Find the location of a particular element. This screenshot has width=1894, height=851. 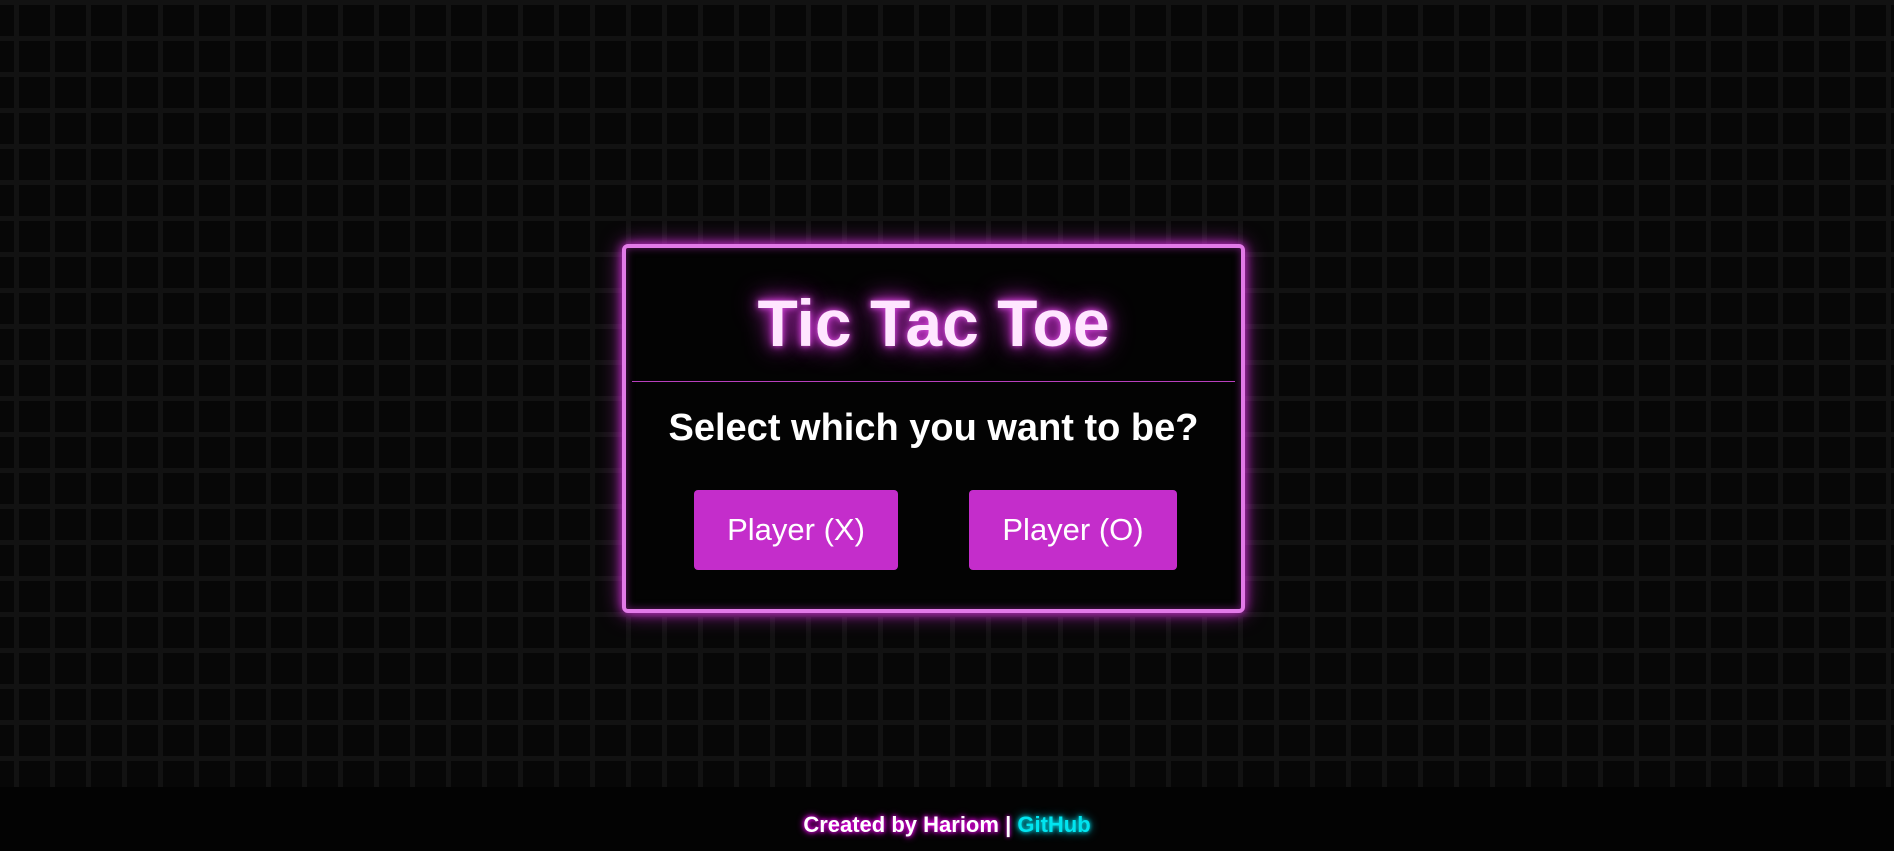

created-by-text: Created by Hariom is located at coordinates (901, 824).